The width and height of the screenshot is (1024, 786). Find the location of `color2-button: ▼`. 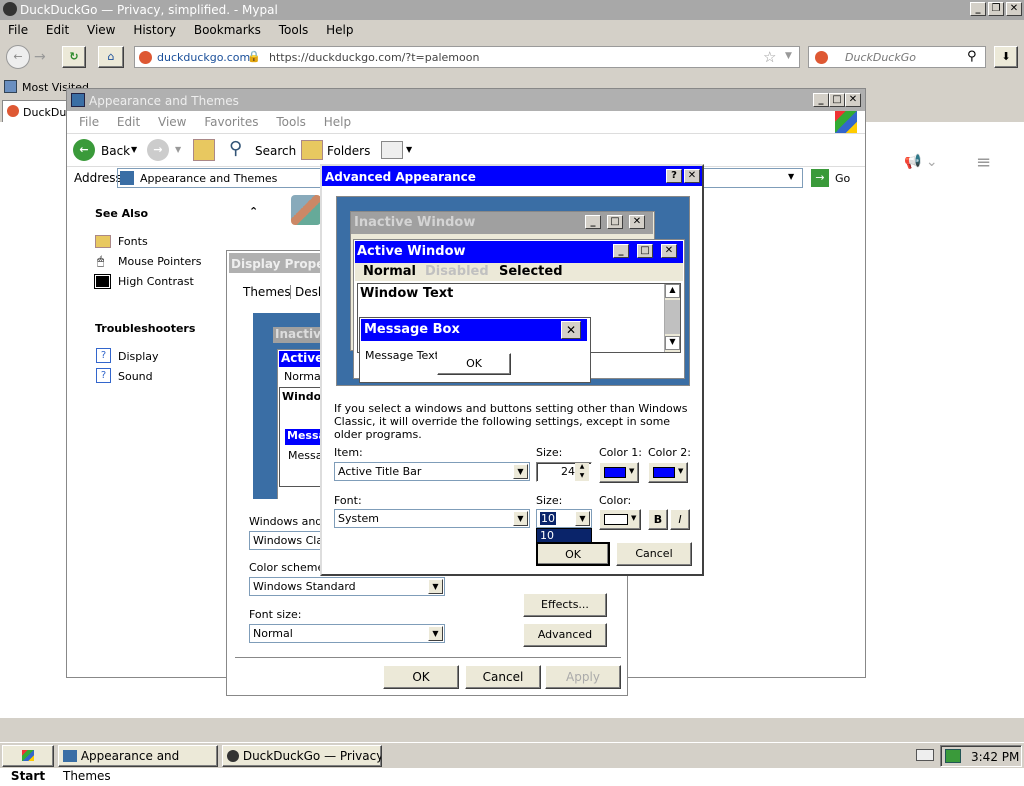

color2-button: ▼ is located at coordinates (668, 472).